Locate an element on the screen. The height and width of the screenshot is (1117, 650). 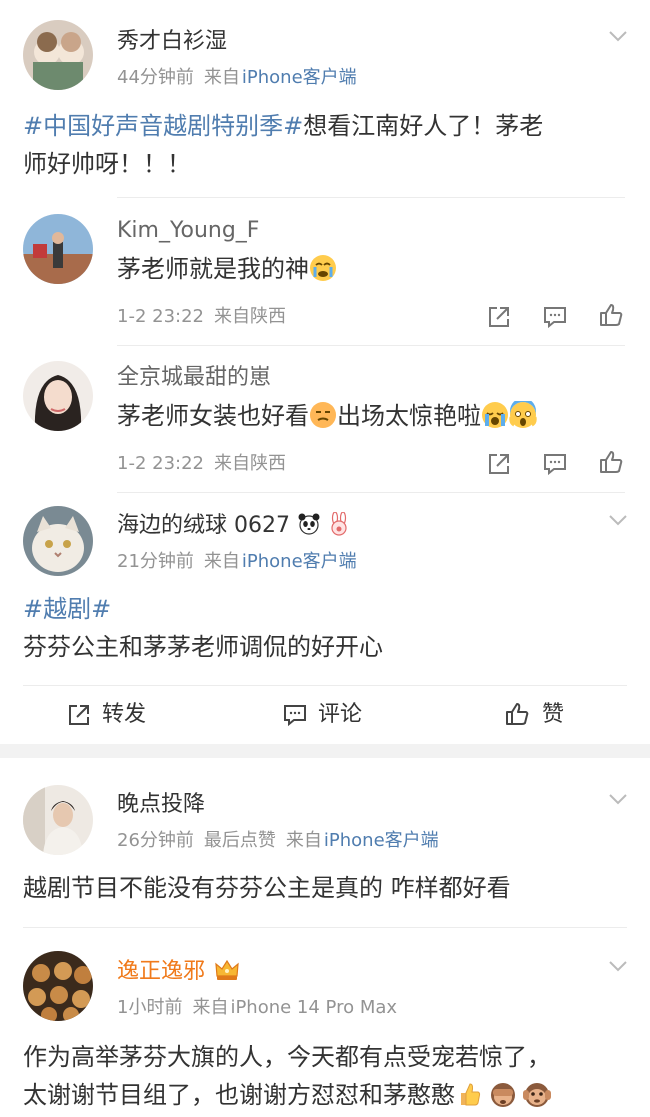
see-no-evil-monkey-icon is located at coordinates (503, 1095).